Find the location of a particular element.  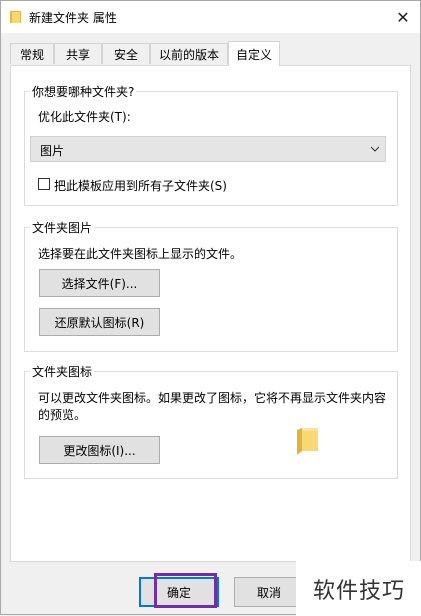

close-icon: ✕ is located at coordinates (403, 17).